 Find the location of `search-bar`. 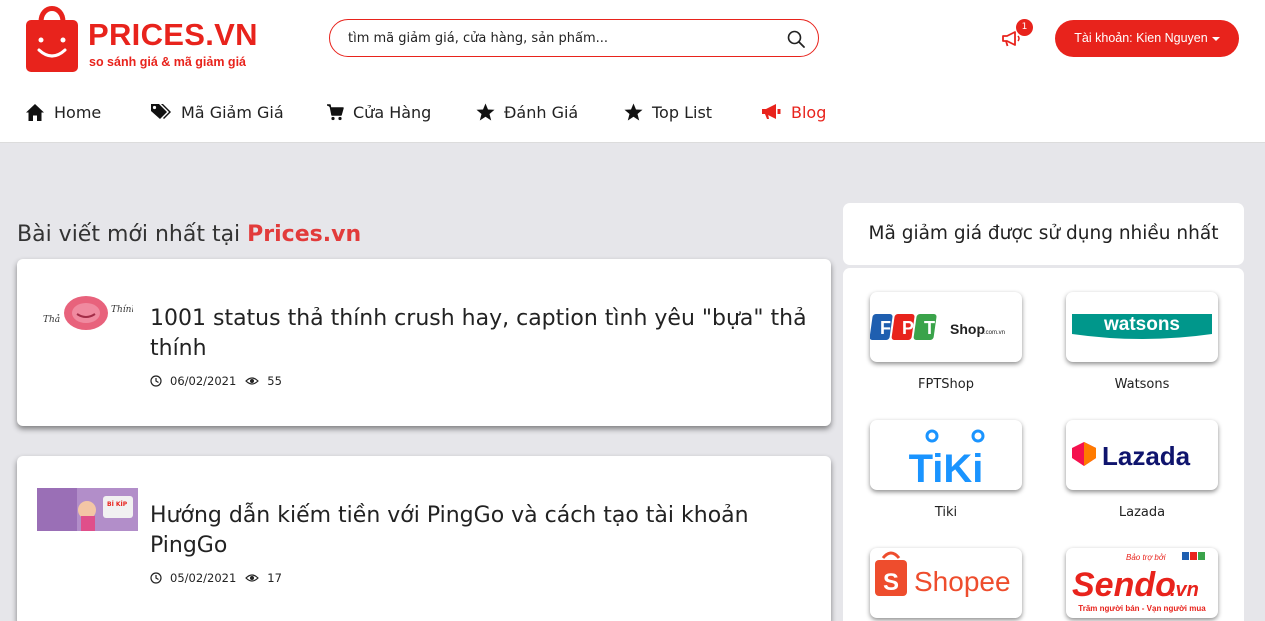

search-bar is located at coordinates (574, 38).